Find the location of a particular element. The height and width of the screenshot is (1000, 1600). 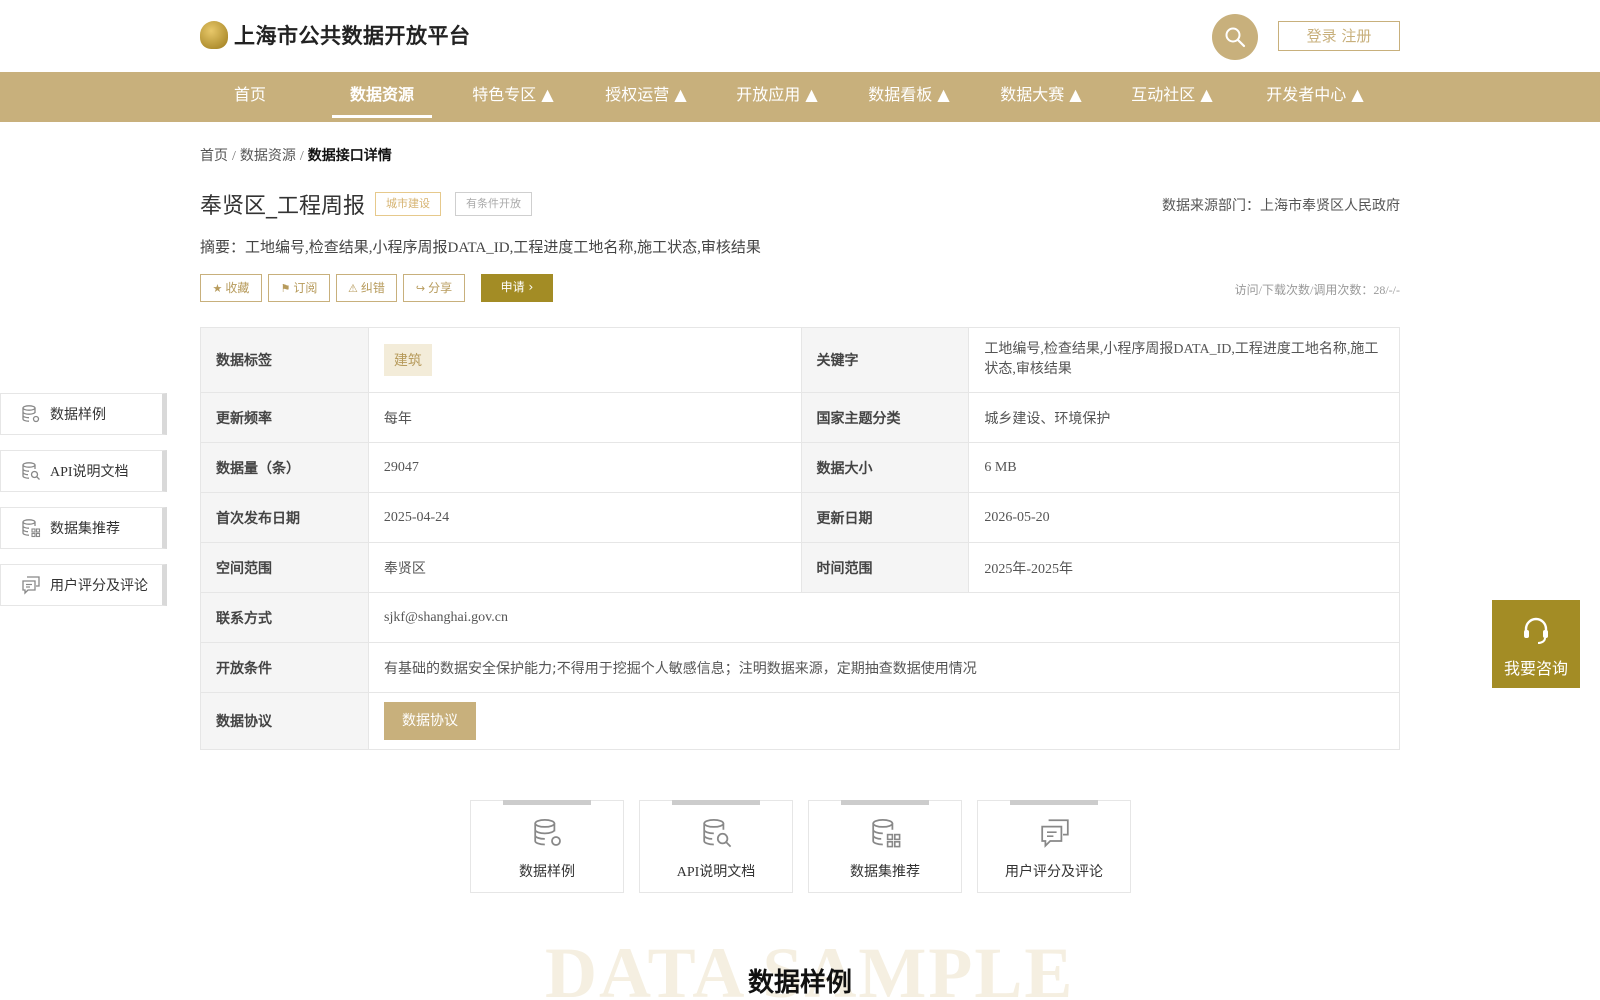

card-data-sample: 数据样例 is located at coordinates (547, 846).